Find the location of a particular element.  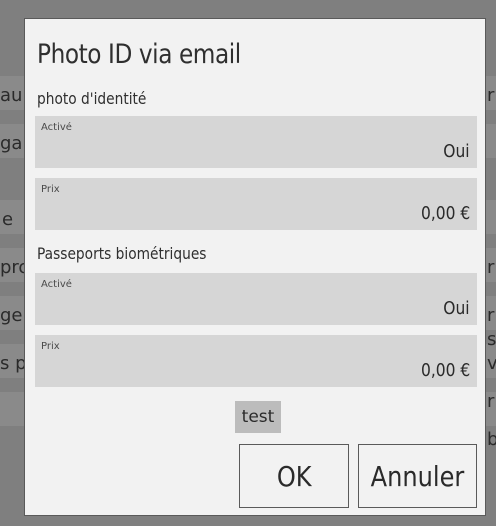

cancel-button: Annuler is located at coordinates (417, 476).